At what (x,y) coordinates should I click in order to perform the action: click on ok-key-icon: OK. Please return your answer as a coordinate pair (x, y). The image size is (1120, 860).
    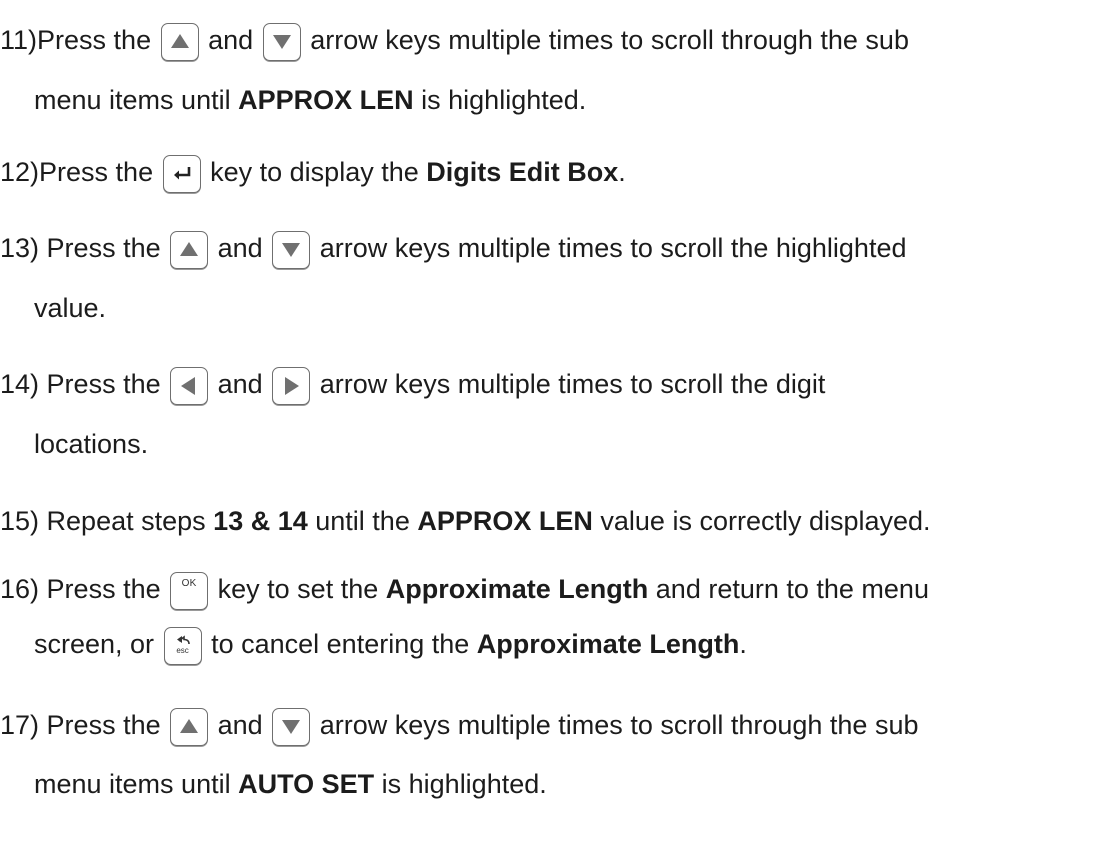
    Looking at the image, I should click on (189, 590).